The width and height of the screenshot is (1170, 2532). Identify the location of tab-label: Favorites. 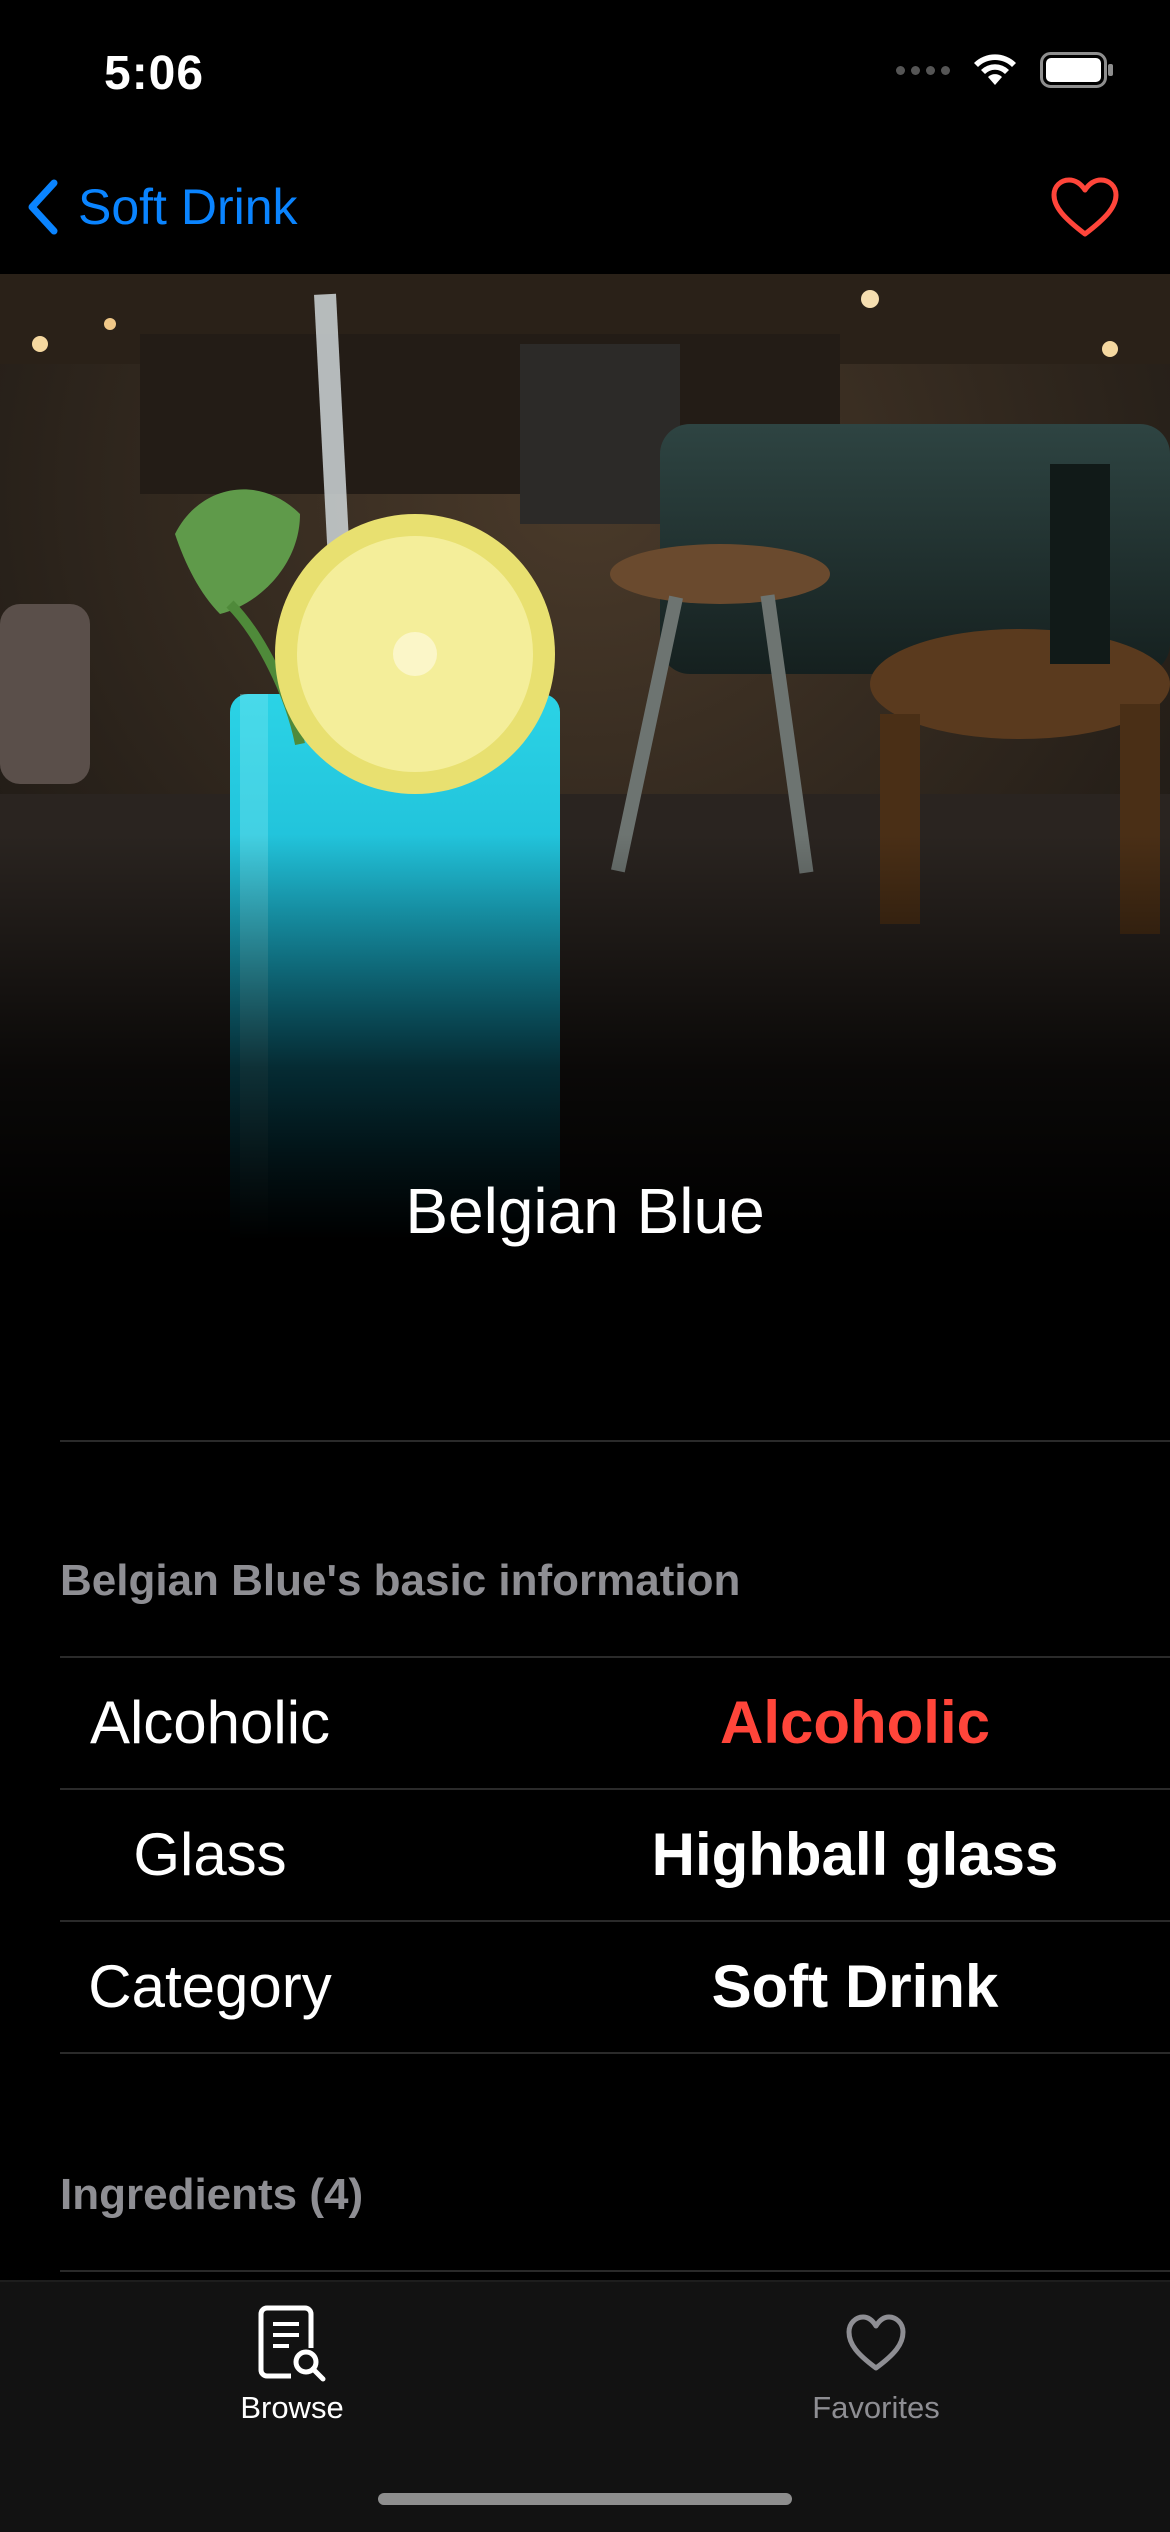
(876, 2407).